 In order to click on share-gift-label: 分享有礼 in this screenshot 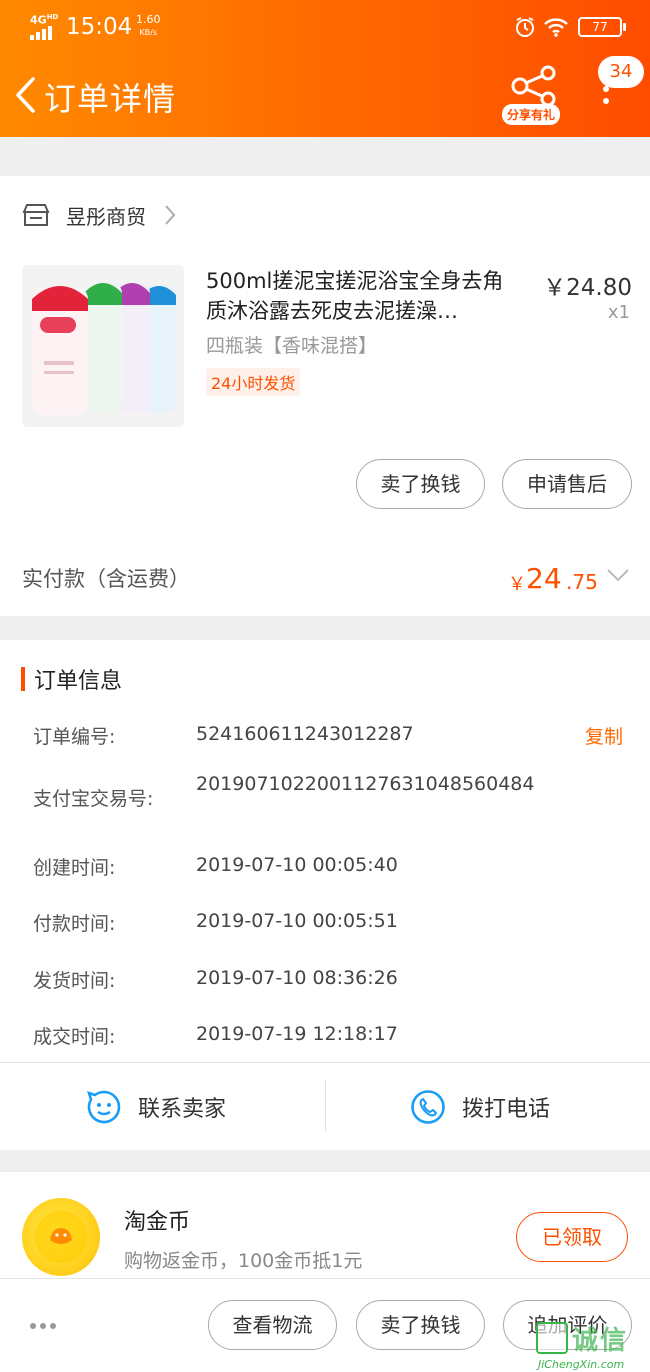, I will do `click(531, 114)`.